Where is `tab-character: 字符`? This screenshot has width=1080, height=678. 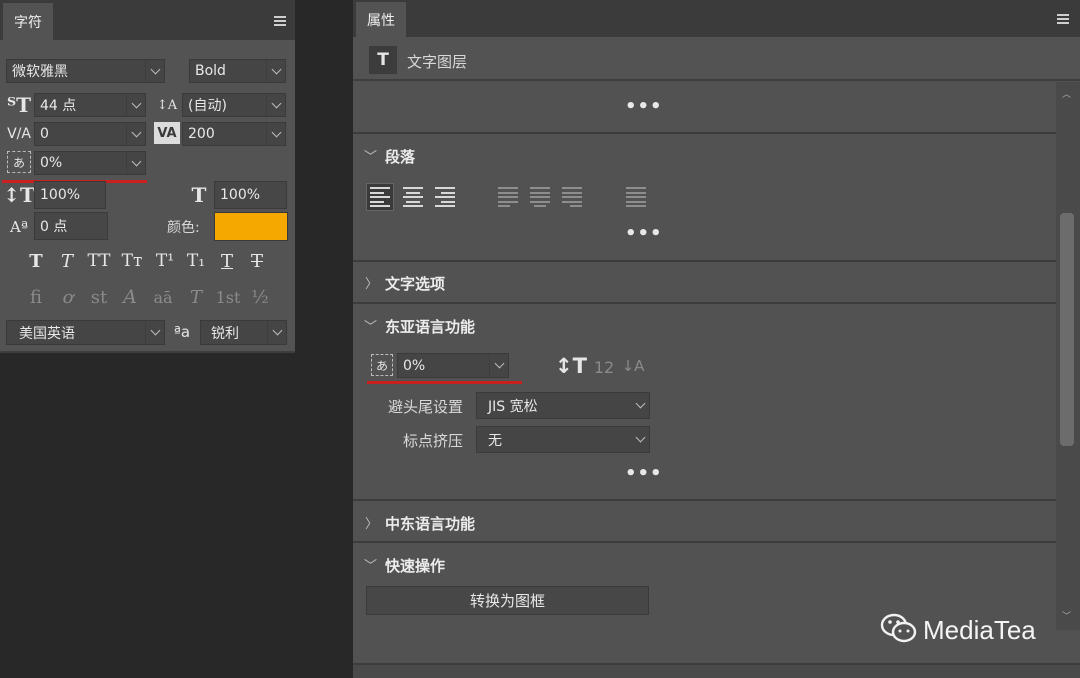
tab-character: 字符 is located at coordinates (28, 21).